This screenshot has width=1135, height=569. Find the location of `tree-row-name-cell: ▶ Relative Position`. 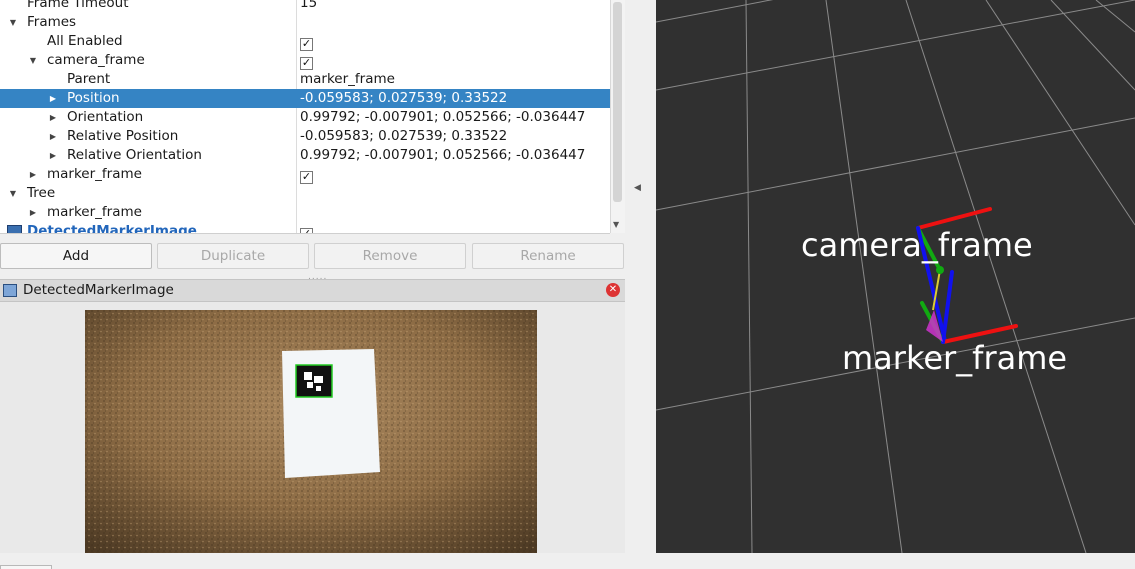

tree-row-name-cell: ▶ Relative Position is located at coordinates (148, 136).